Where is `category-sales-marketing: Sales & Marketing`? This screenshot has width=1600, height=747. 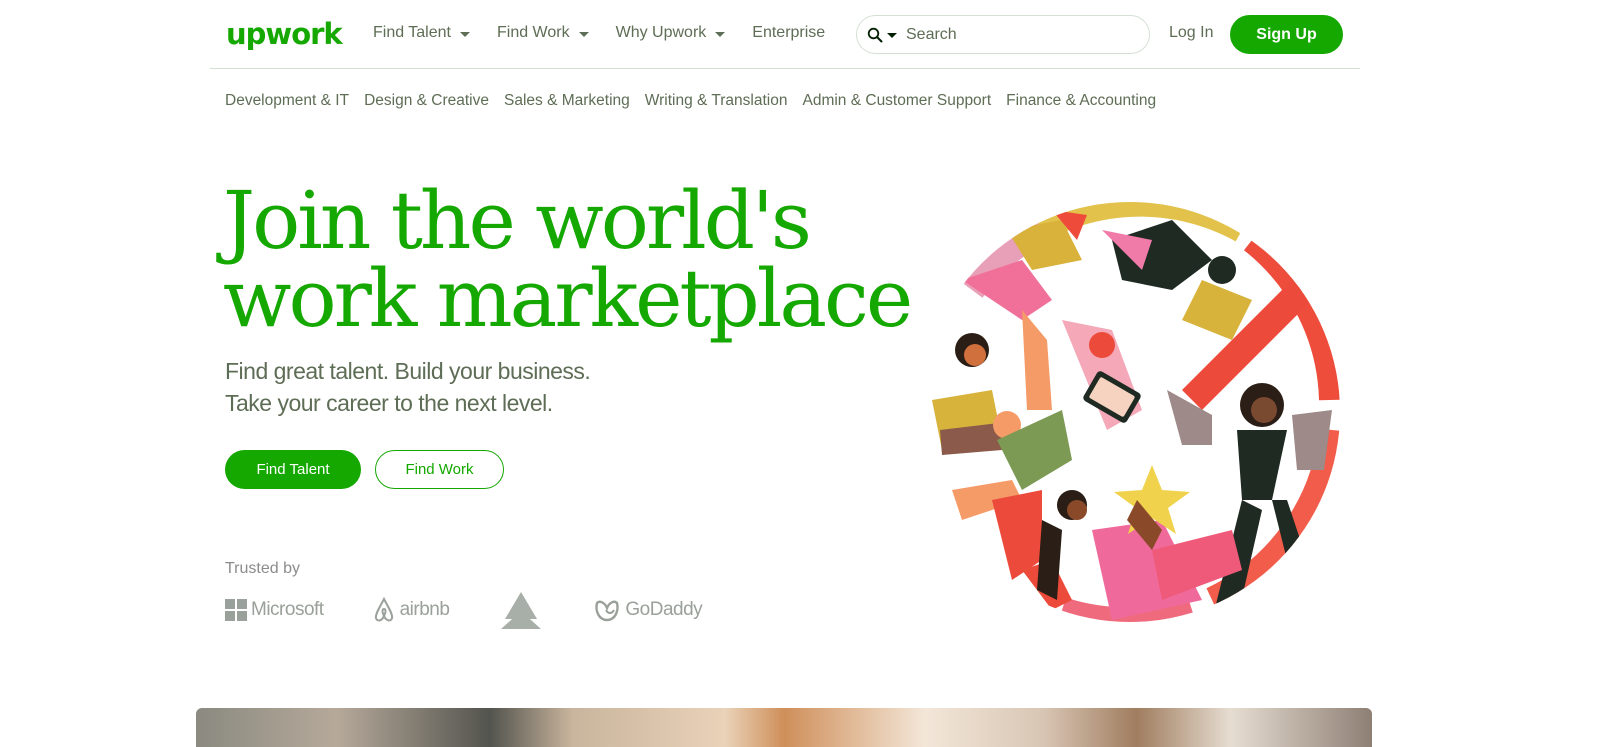 category-sales-marketing: Sales & Marketing is located at coordinates (567, 101).